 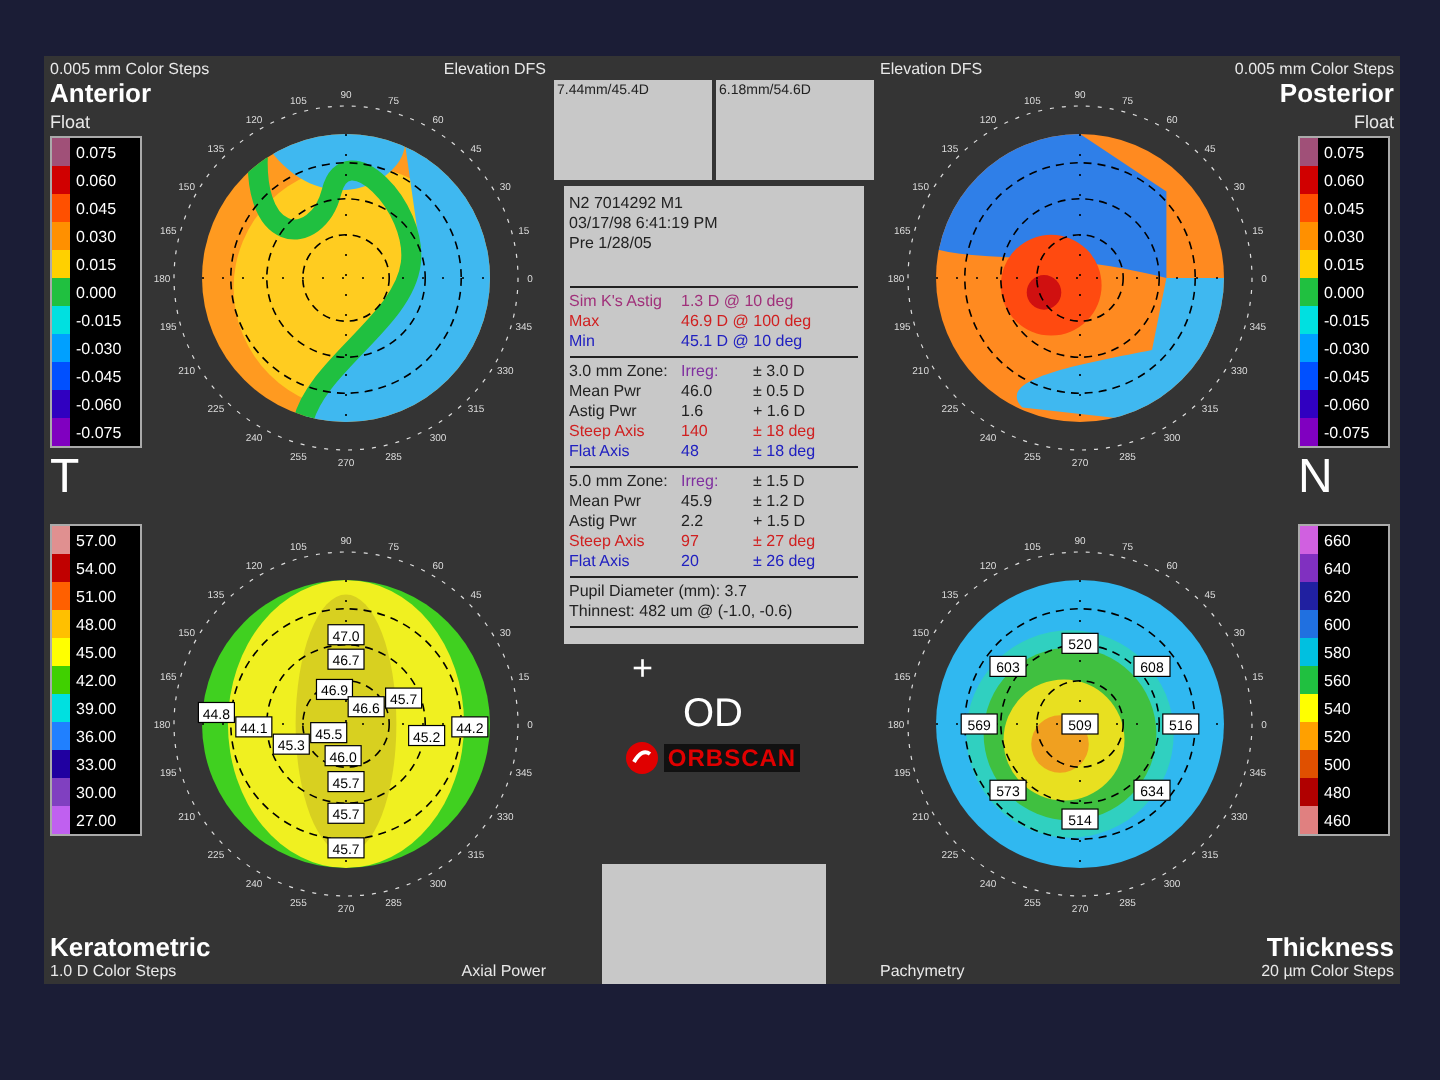 I want to click on scale-label: 45.00, so click(x=96, y=652).